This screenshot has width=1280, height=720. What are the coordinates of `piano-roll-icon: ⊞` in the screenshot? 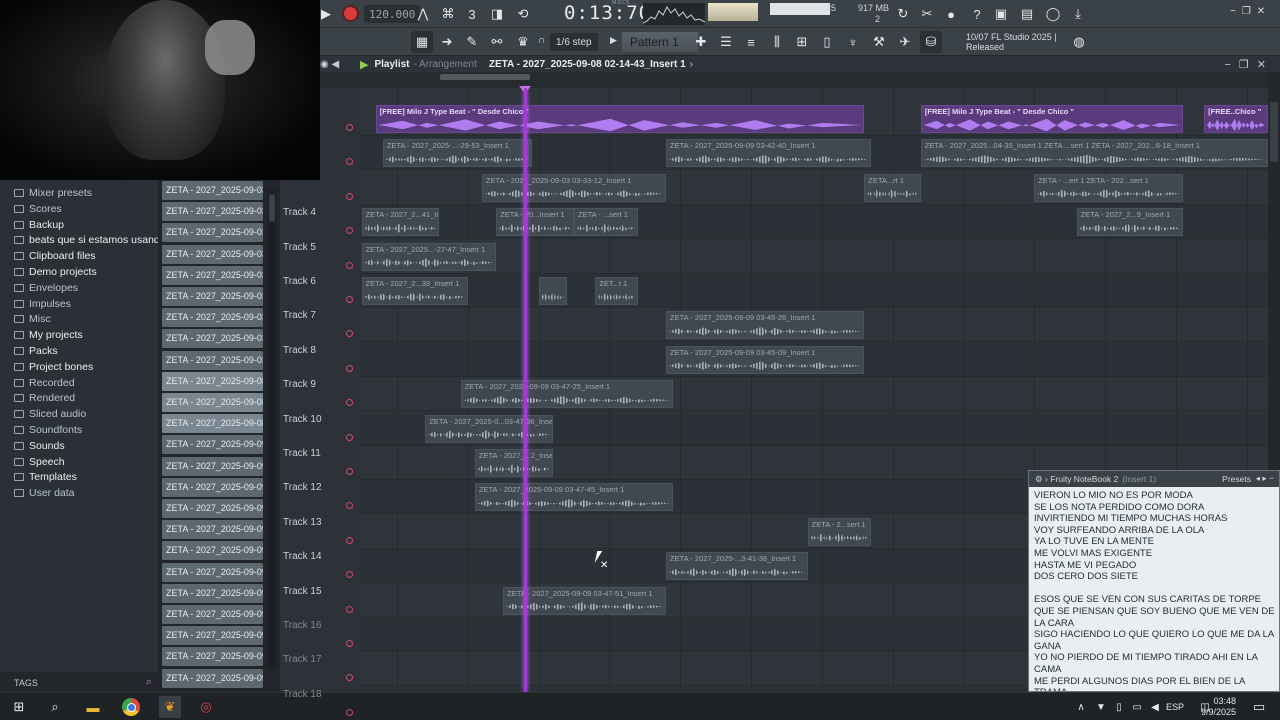 It's located at (802, 42).